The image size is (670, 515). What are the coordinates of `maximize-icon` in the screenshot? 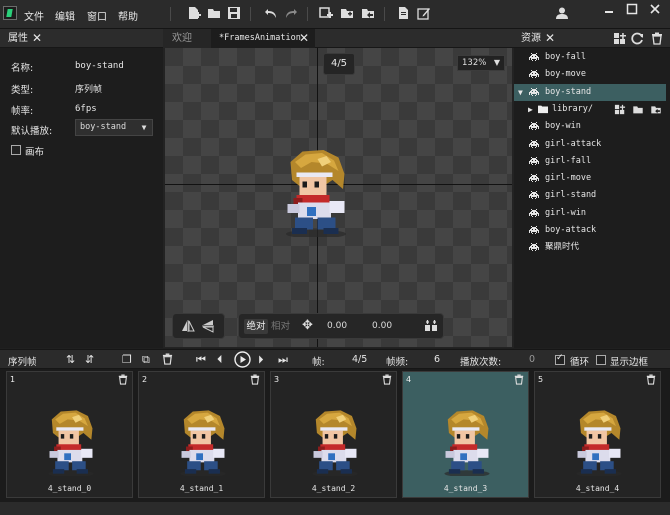 It's located at (632, 11).